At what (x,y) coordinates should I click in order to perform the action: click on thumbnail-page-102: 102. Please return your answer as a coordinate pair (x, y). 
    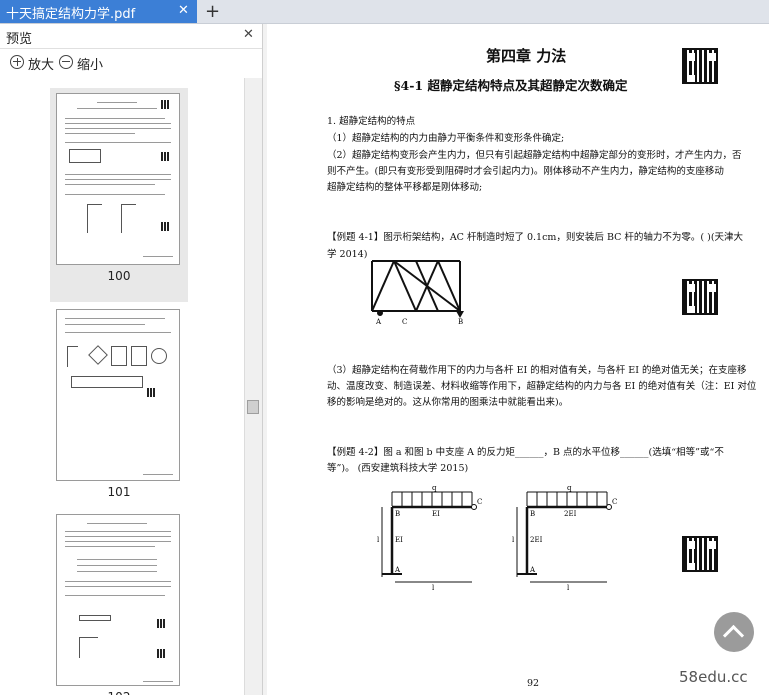
    Looking at the image, I should click on (119, 602).